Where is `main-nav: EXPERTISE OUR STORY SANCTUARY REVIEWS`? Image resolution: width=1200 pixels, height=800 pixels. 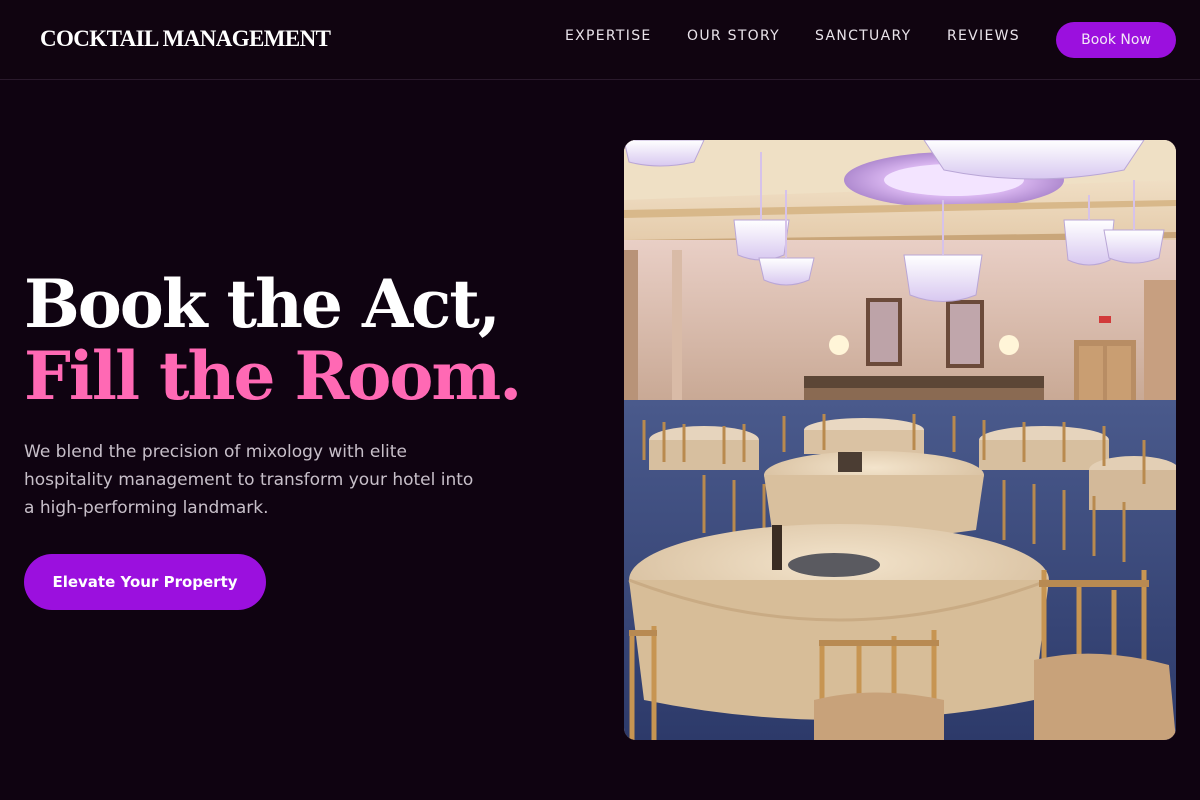
main-nav: EXPERTISE OUR STORY SANCTUARY REVIEWS is located at coordinates (600, 38).